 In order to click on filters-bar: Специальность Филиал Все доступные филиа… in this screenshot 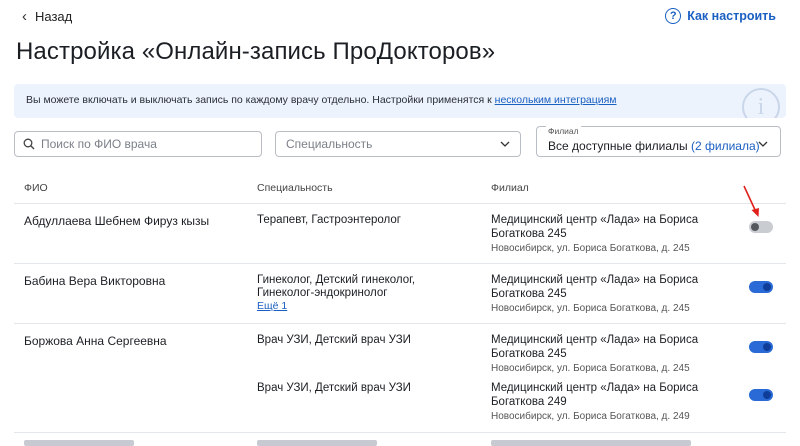, I will do `click(400, 141)`.